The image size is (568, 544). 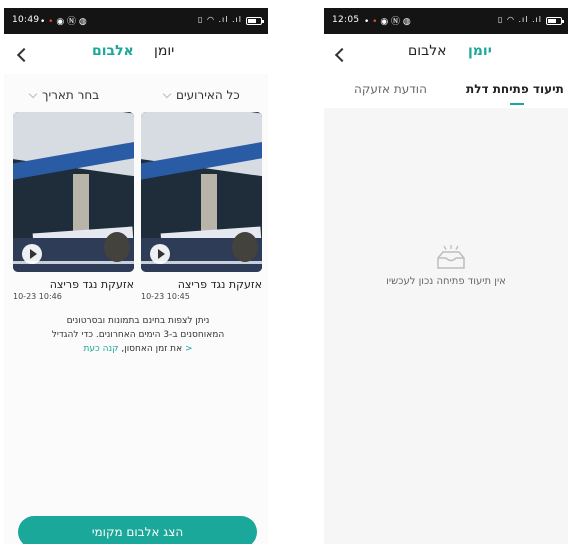 I want to click on status-bar: 12:05 • • ◉ Ⓝ ◍ ▯ ◠ .ıl .ıl, so click(x=446, y=21).